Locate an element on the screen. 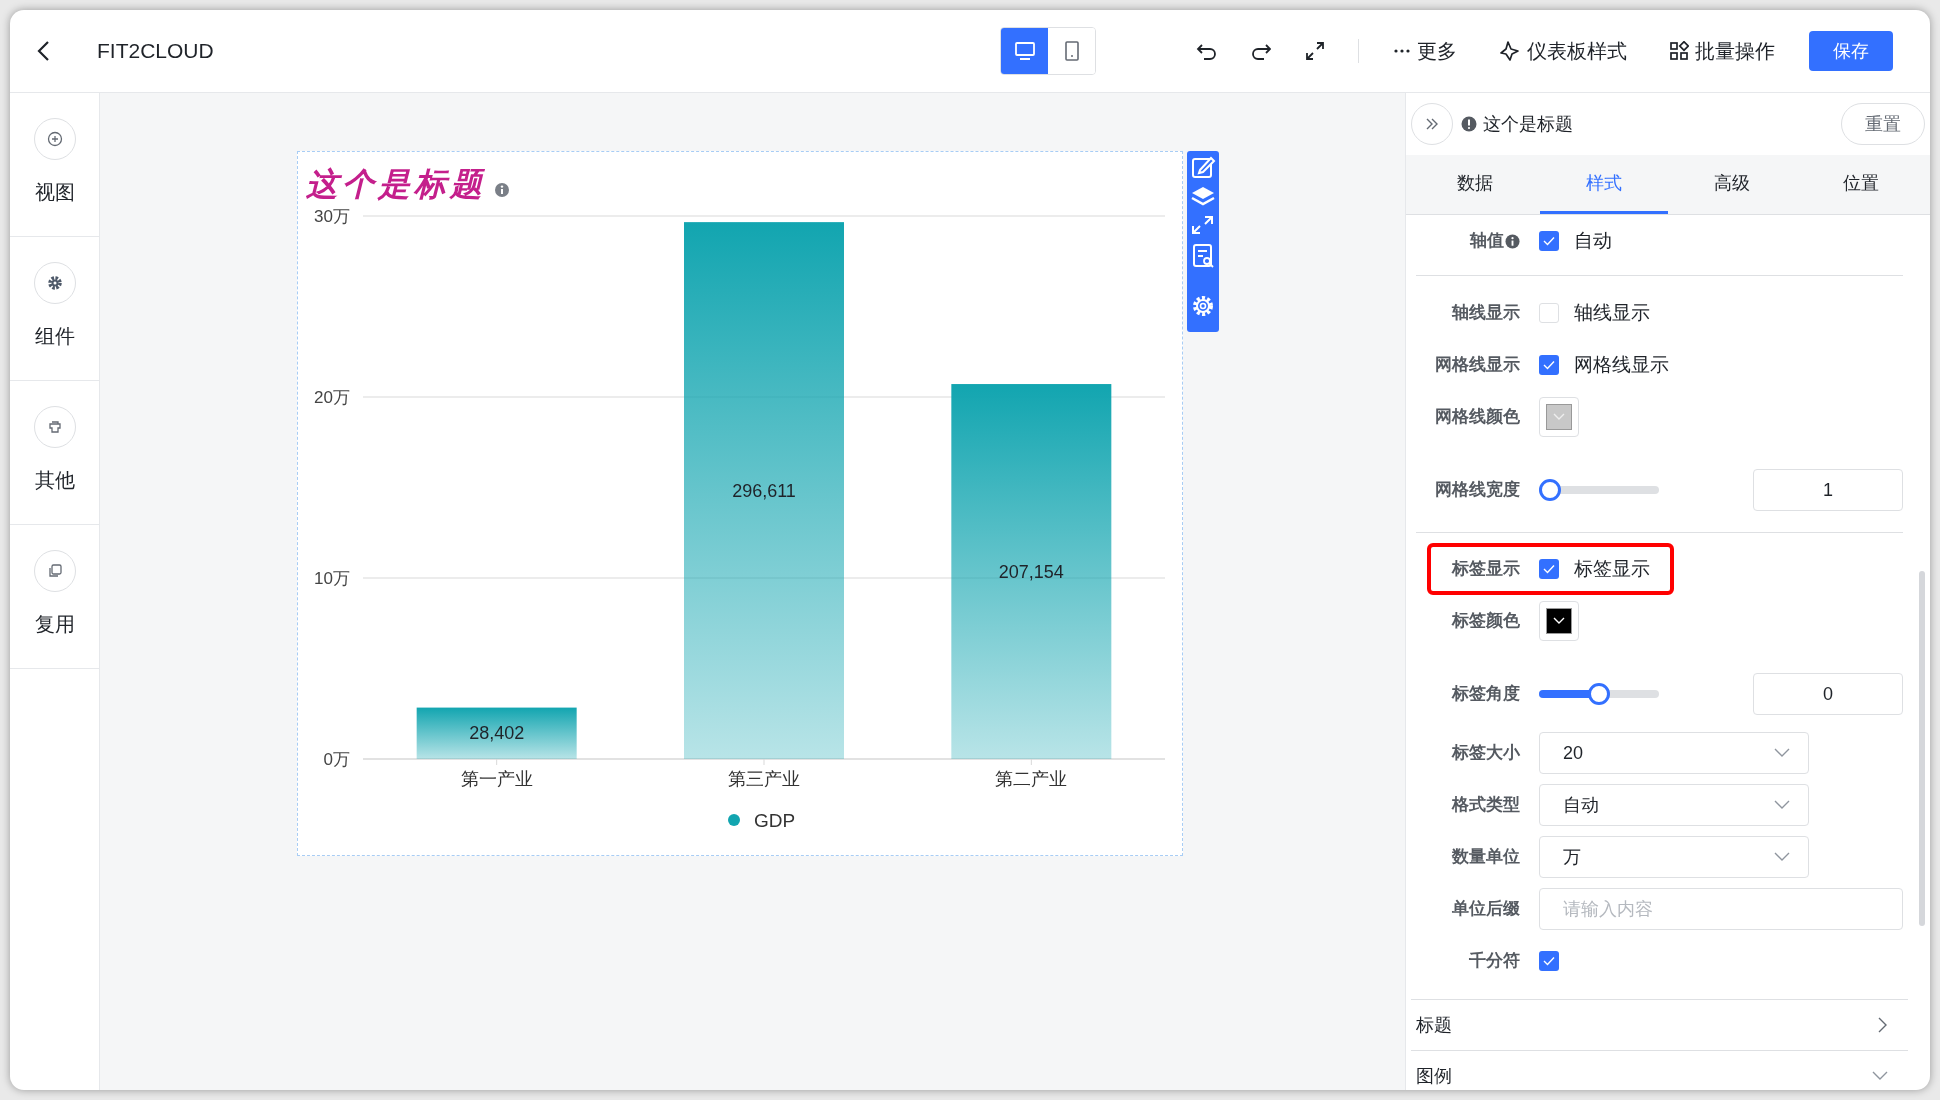 Image resolution: width=1940 pixels, height=1100 pixels. info-icon is located at coordinates (502, 190).